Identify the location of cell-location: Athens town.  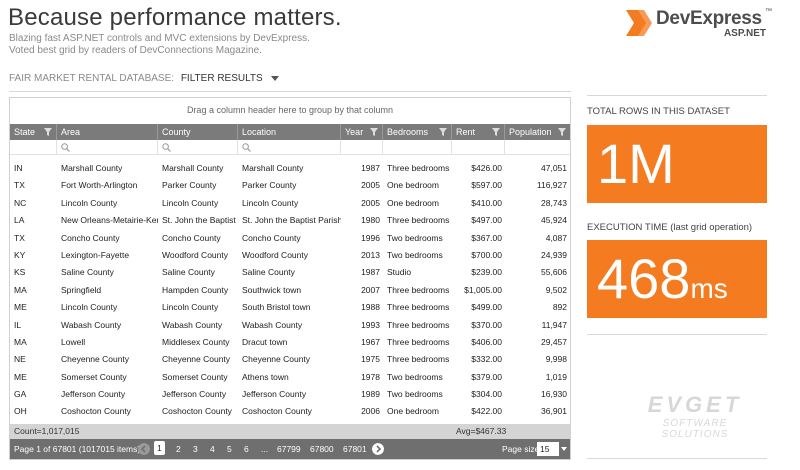
(289, 377).